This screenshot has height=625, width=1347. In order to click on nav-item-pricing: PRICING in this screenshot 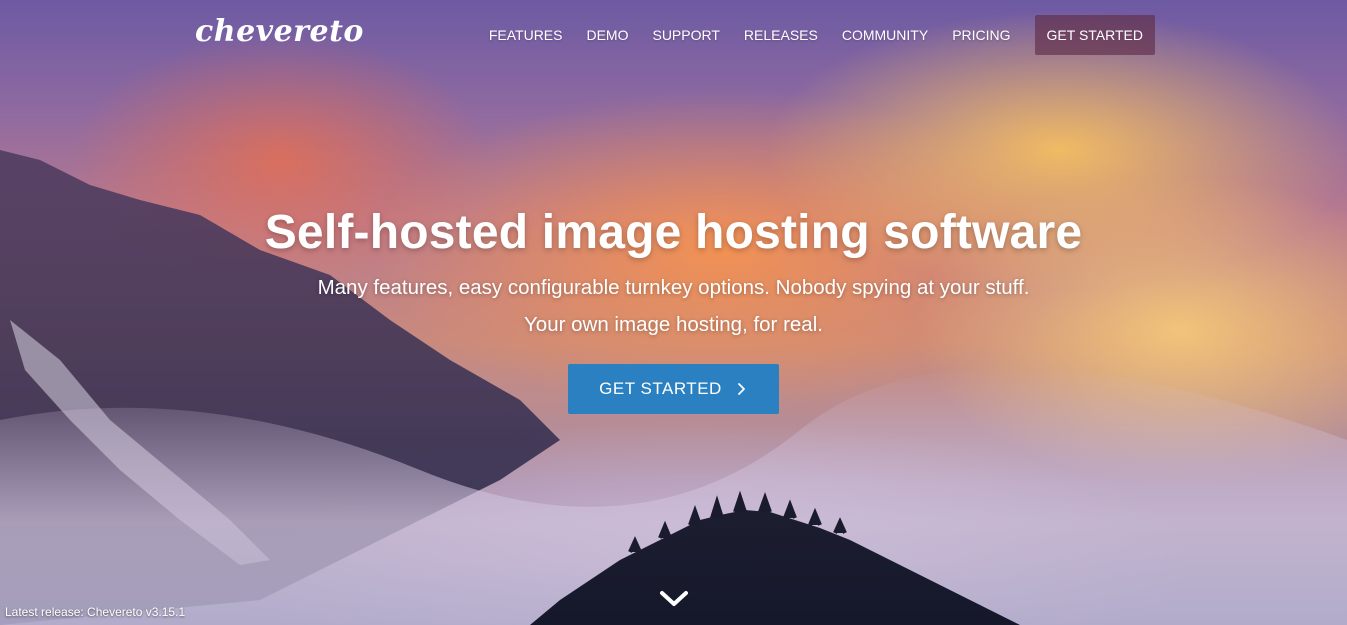, I will do `click(981, 35)`.